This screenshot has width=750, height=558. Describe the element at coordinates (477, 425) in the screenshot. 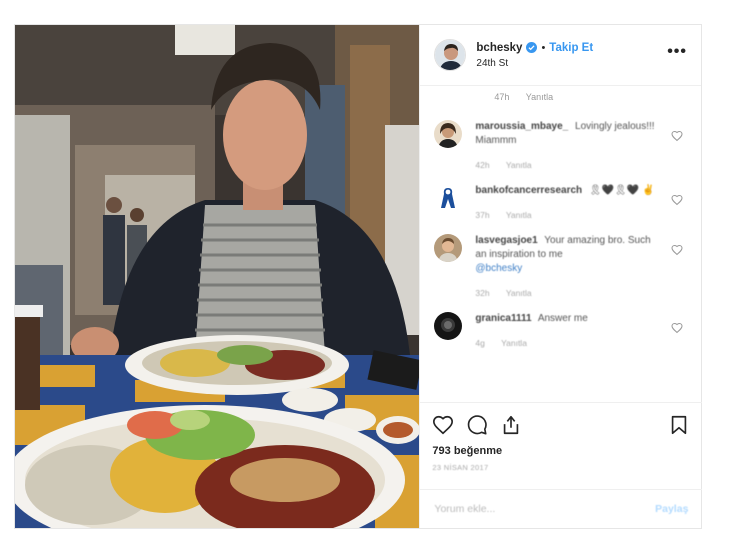

I see `comment-icon` at that location.